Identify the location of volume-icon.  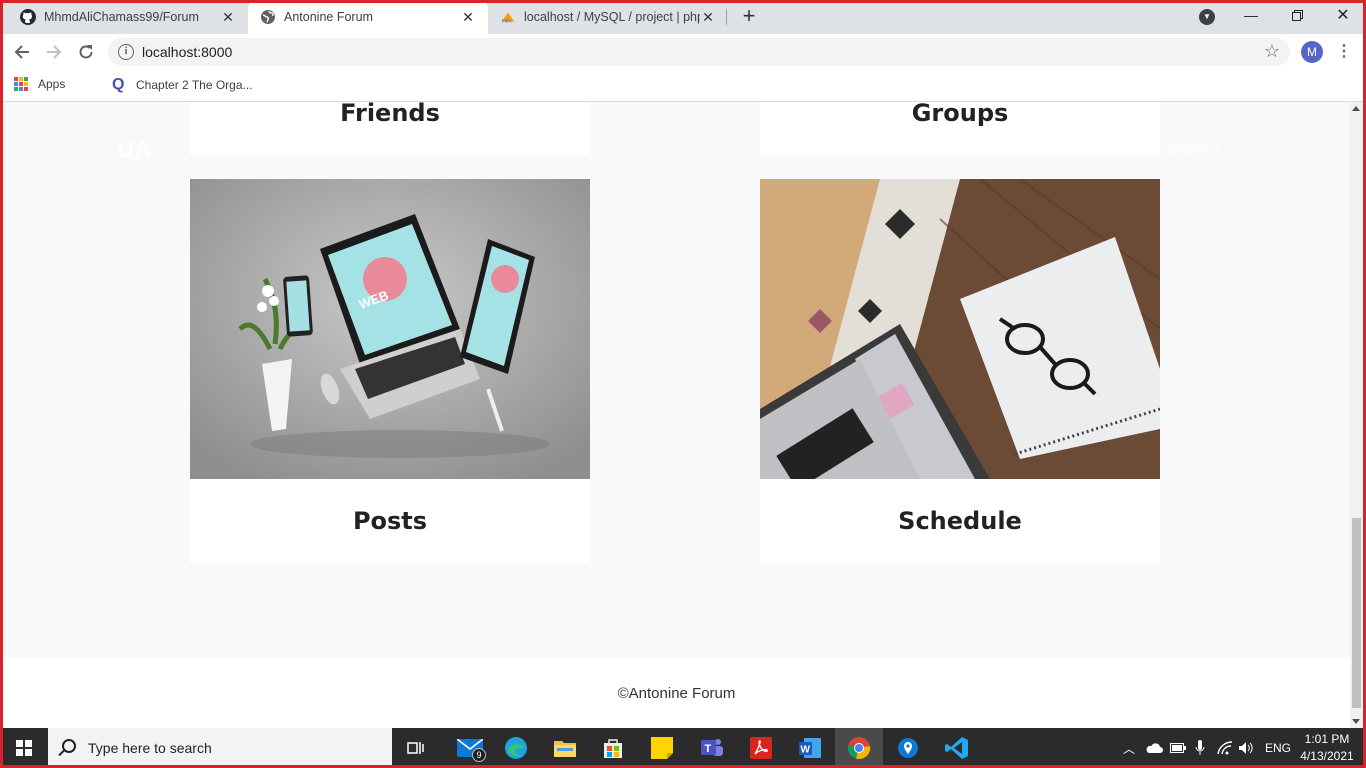
(1246, 748).